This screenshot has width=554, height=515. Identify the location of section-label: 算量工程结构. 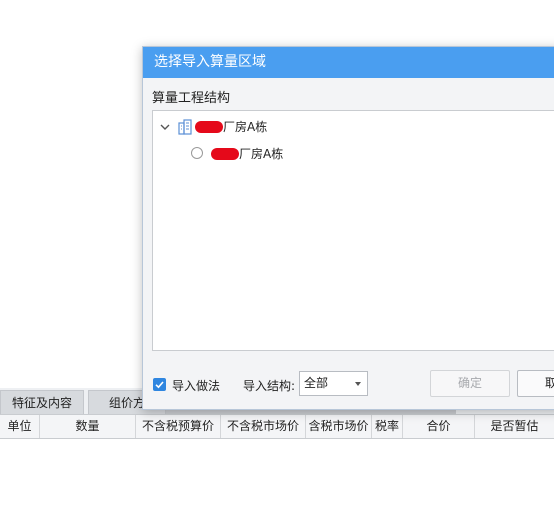
(191, 98).